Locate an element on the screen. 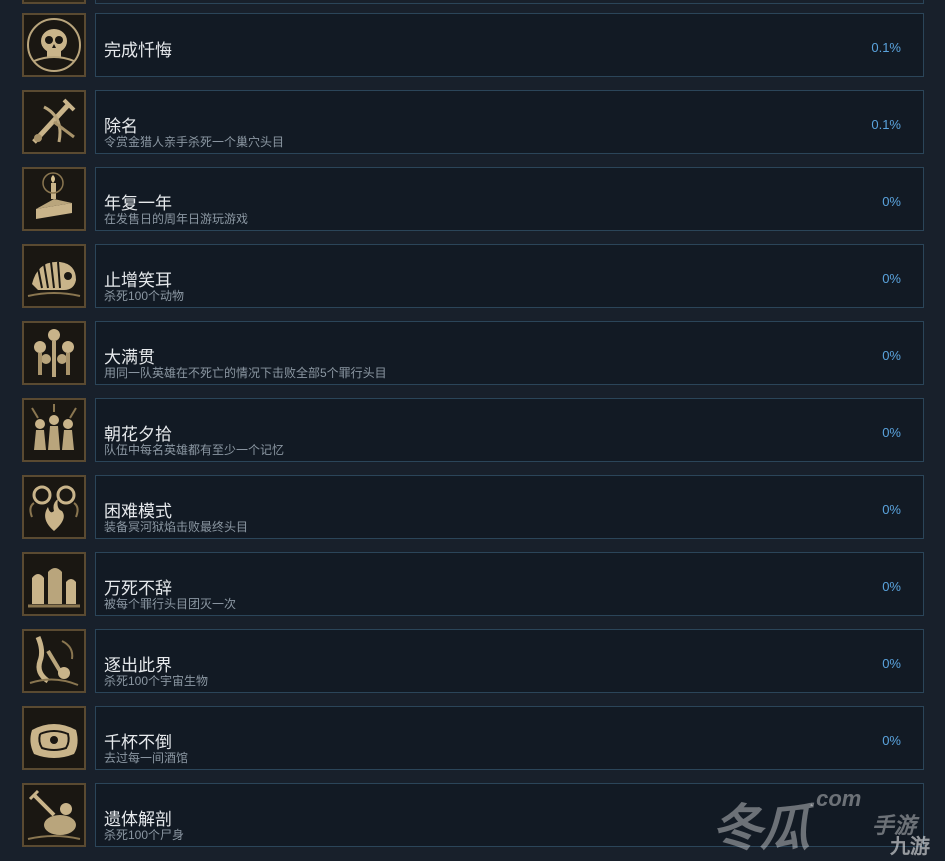  achievement-panel: 万死不辞 被每个罪行头目团灭一次 0% is located at coordinates (509, 584).